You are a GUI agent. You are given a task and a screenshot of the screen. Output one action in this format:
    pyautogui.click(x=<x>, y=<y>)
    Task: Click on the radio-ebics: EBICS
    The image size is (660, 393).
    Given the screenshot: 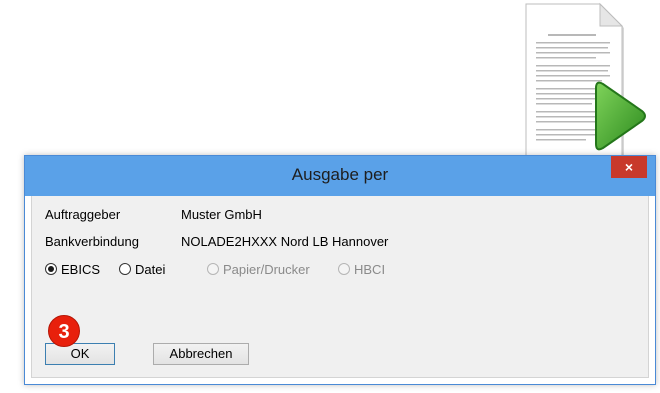 What is the action you would take?
    pyautogui.click(x=72, y=269)
    